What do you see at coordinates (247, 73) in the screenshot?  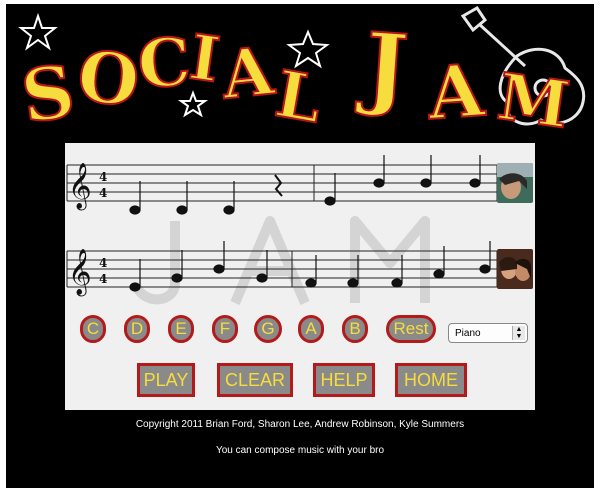 I see `title-letter-a: A` at bounding box center [247, 73].